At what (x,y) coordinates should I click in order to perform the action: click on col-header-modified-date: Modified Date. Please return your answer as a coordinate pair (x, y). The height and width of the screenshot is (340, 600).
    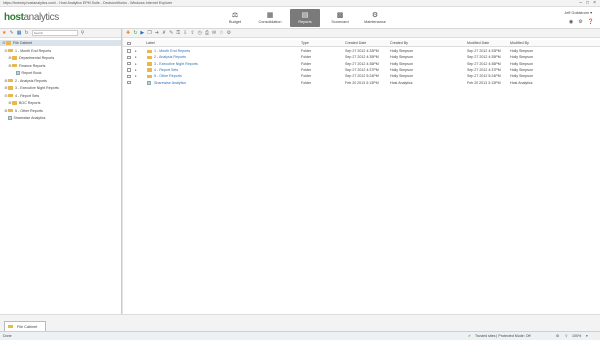
    Looking at the image, I should click on (478, 43).